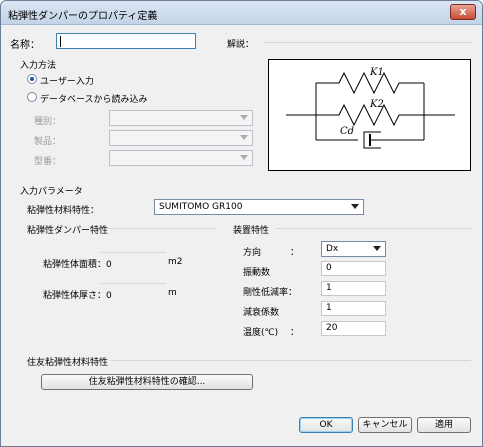  I want to click on direction-colon: ：, so click(295, 253).